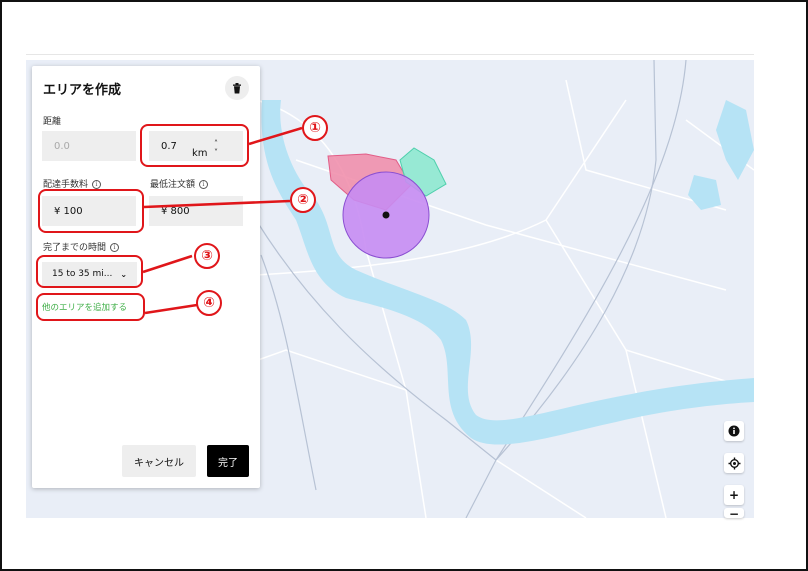 The height and width of the screenshot is (571, 808). What do you see at coordinates (303, 200) in the screenshot?
I see `annotation-badge-2: ②` at bounding box center [303, 200].